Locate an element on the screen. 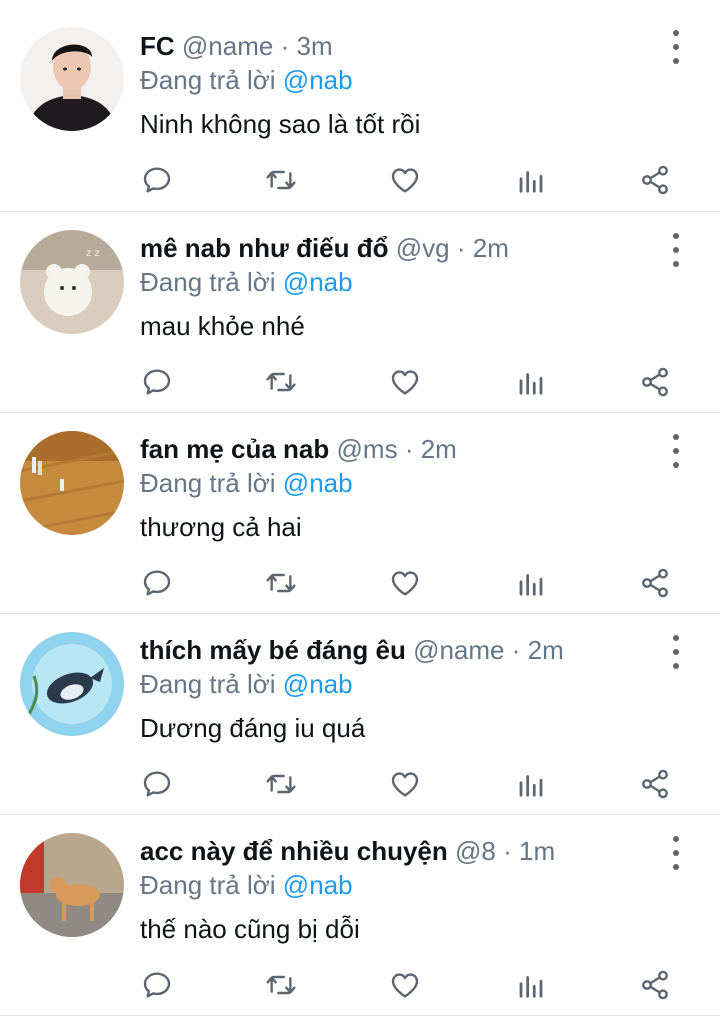 The height and width of the screenshot is (1021, 720). timestamp: 1m is located at coordinates (537, 851).